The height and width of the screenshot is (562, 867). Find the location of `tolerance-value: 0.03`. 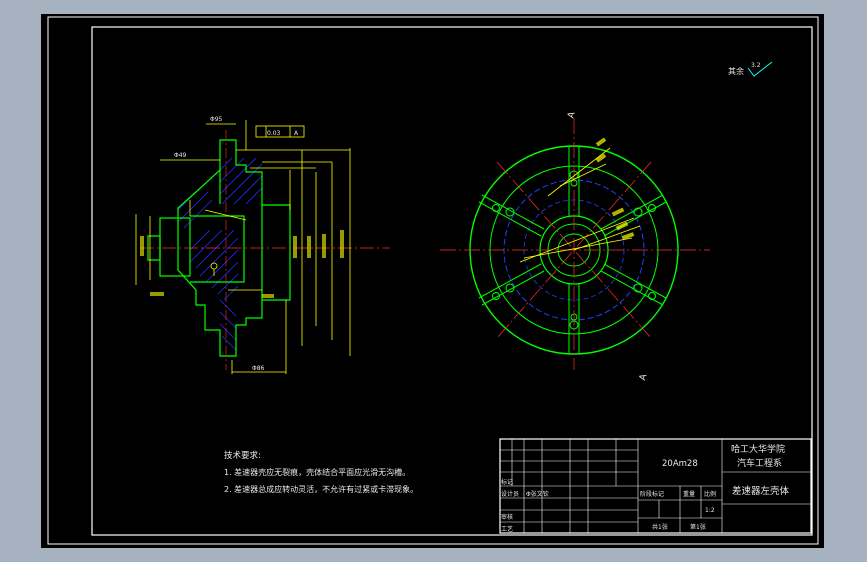

tolerance-value: 0.03 is located at coordinates (274, 133).